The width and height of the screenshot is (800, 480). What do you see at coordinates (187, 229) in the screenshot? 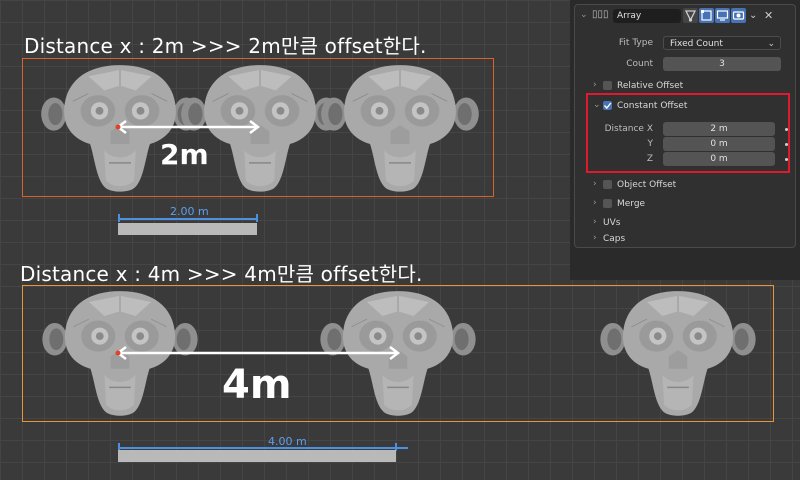
I see `measure-bar-top` at bounding box center [187, 229].